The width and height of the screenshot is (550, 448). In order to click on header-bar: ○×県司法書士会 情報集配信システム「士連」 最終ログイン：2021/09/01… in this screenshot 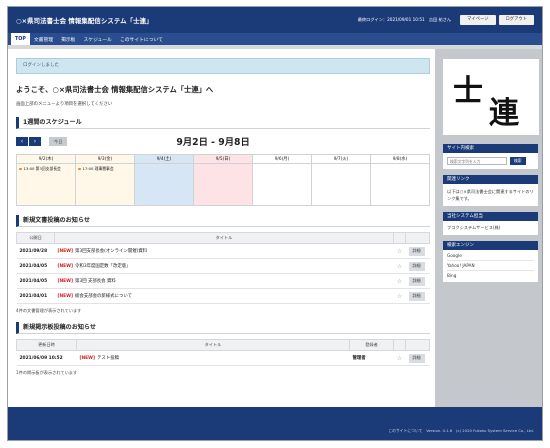, I will do `click(275, 20)`.